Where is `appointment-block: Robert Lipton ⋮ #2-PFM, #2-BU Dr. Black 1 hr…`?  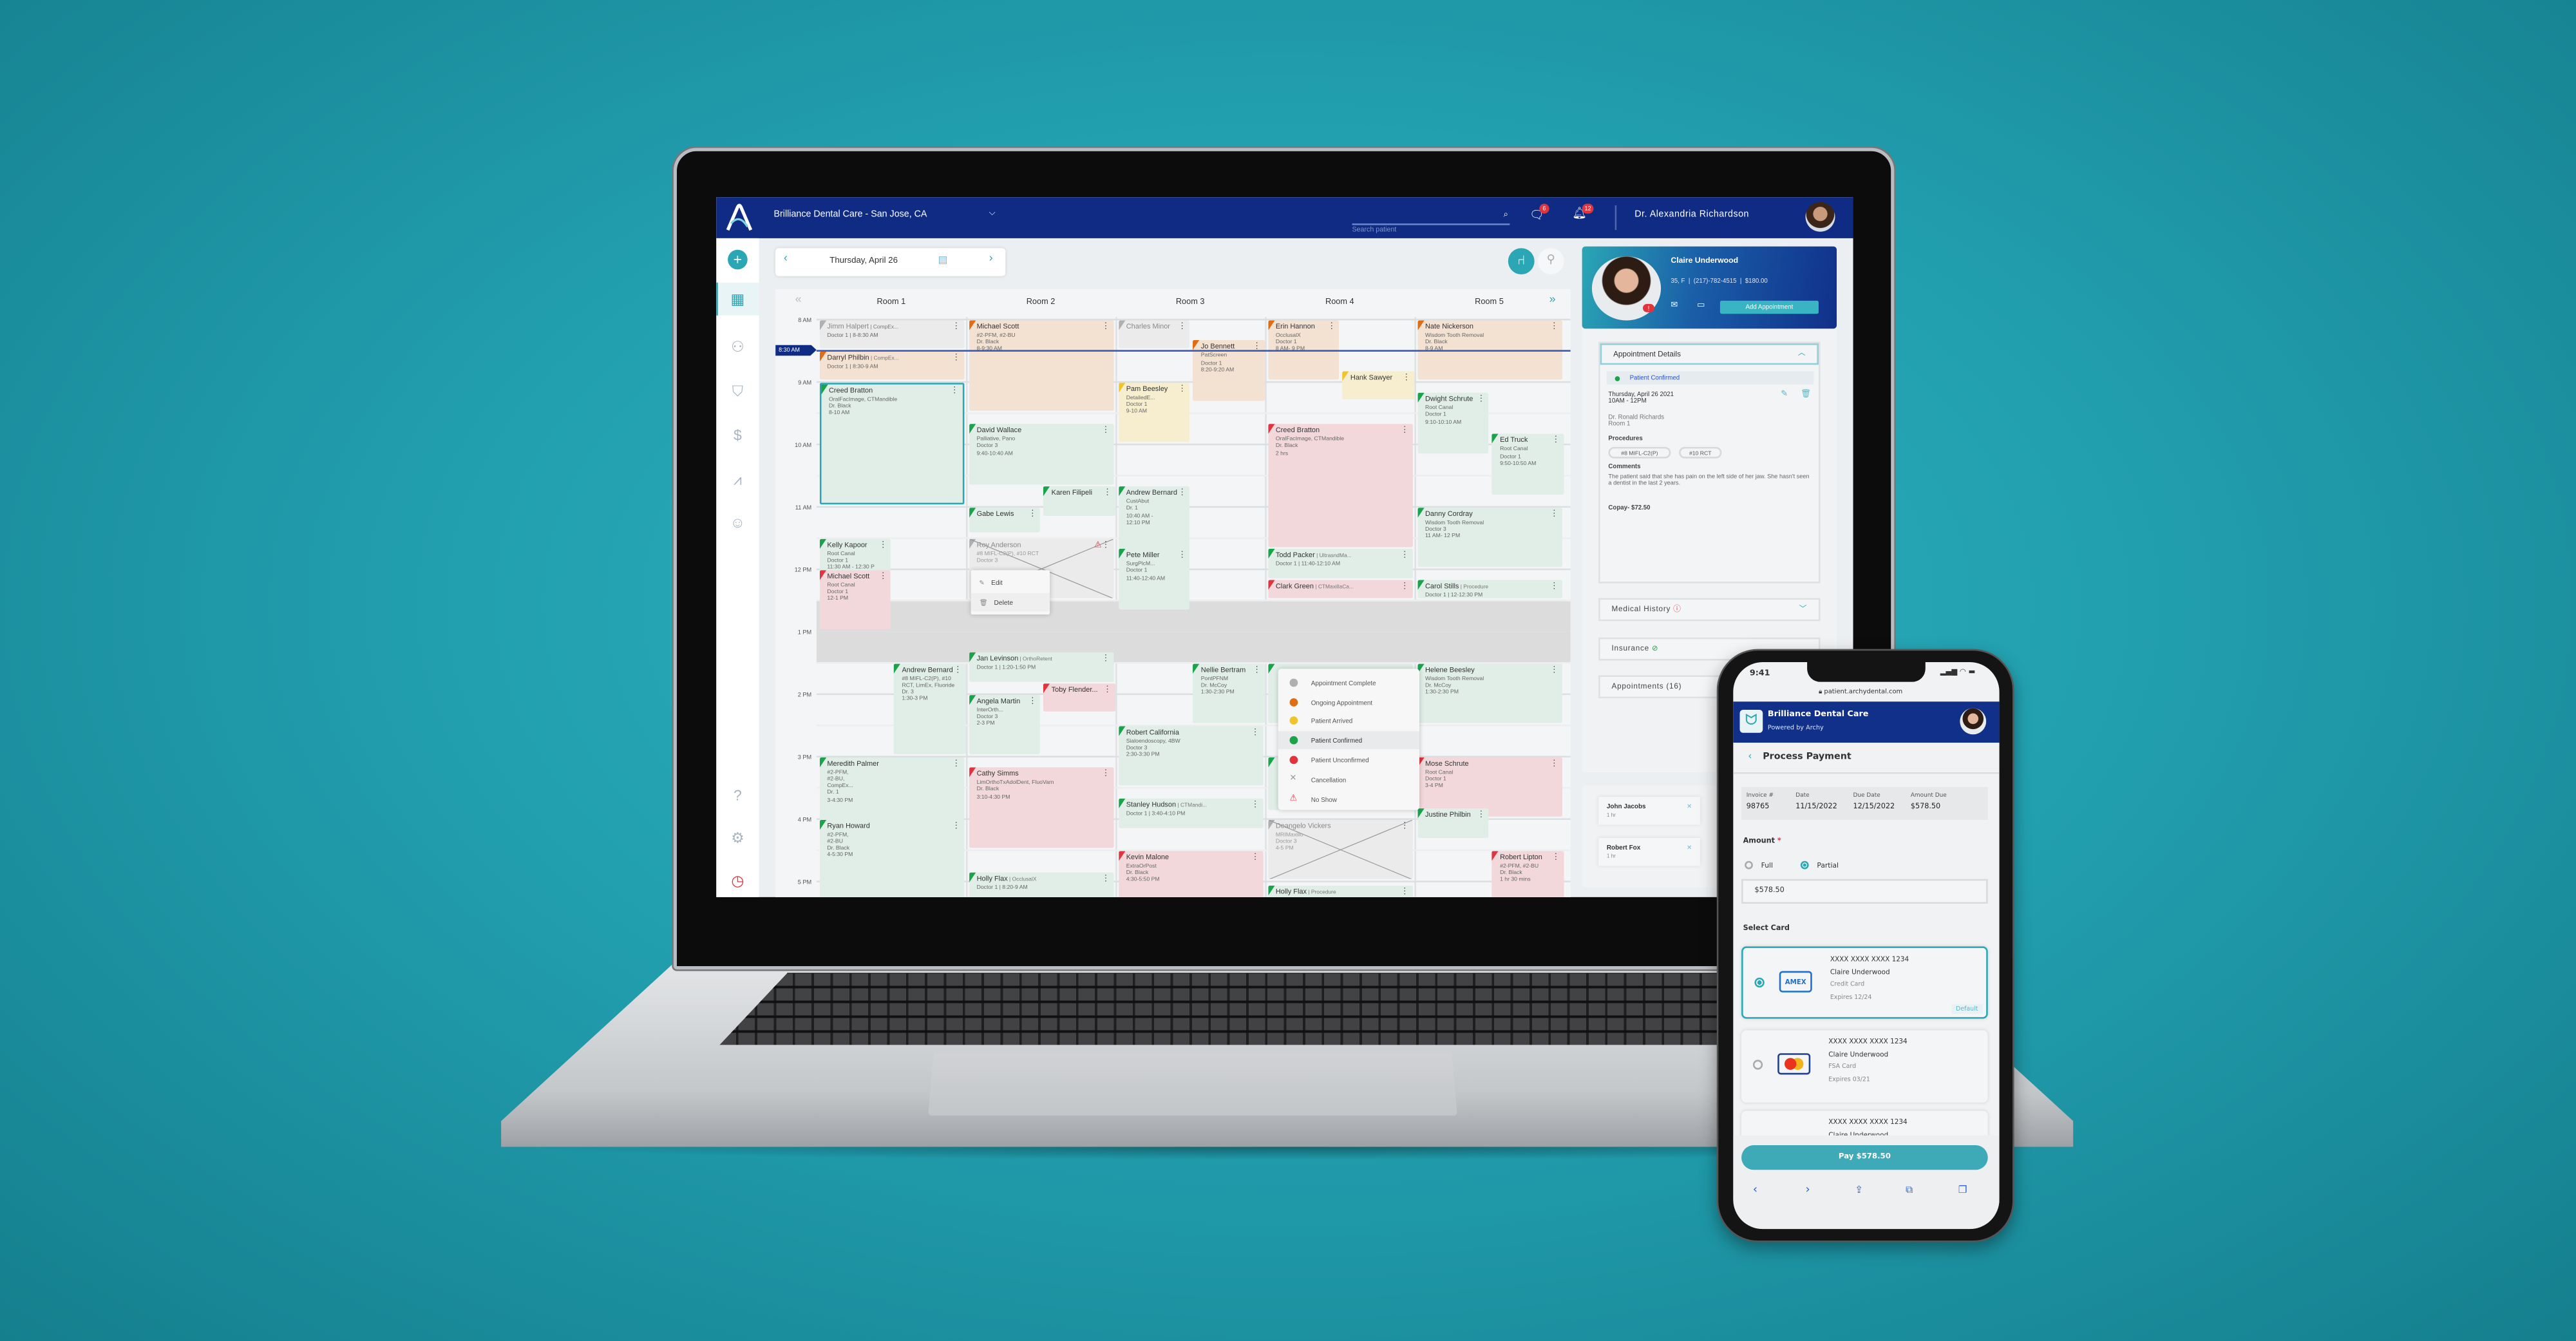
appointment-block: Robert Lipton ⋮ #2-PFM, #2-BU Dr. Black 1 hr… is located at coordinates (1528, 873).